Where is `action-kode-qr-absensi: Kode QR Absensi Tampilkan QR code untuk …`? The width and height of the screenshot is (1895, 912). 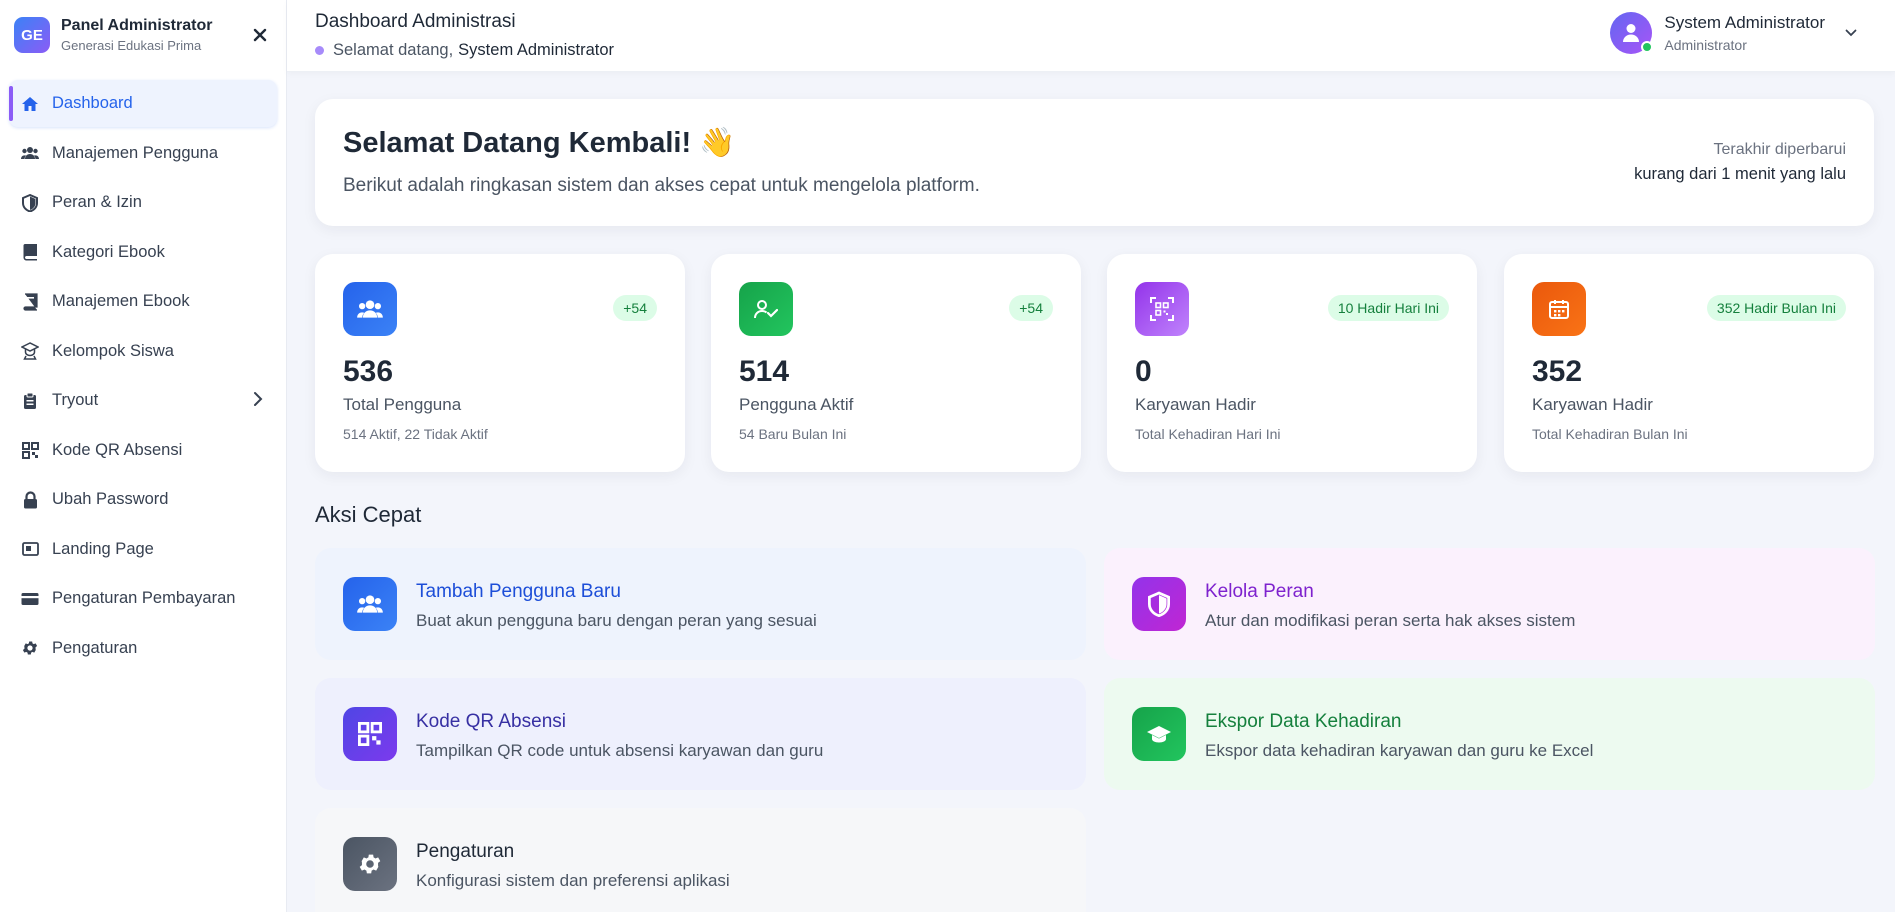 action-kode-qr-absensi: Kode QR Absensi Tampilkan QR code untuk … is located at coordinates (700, 734).